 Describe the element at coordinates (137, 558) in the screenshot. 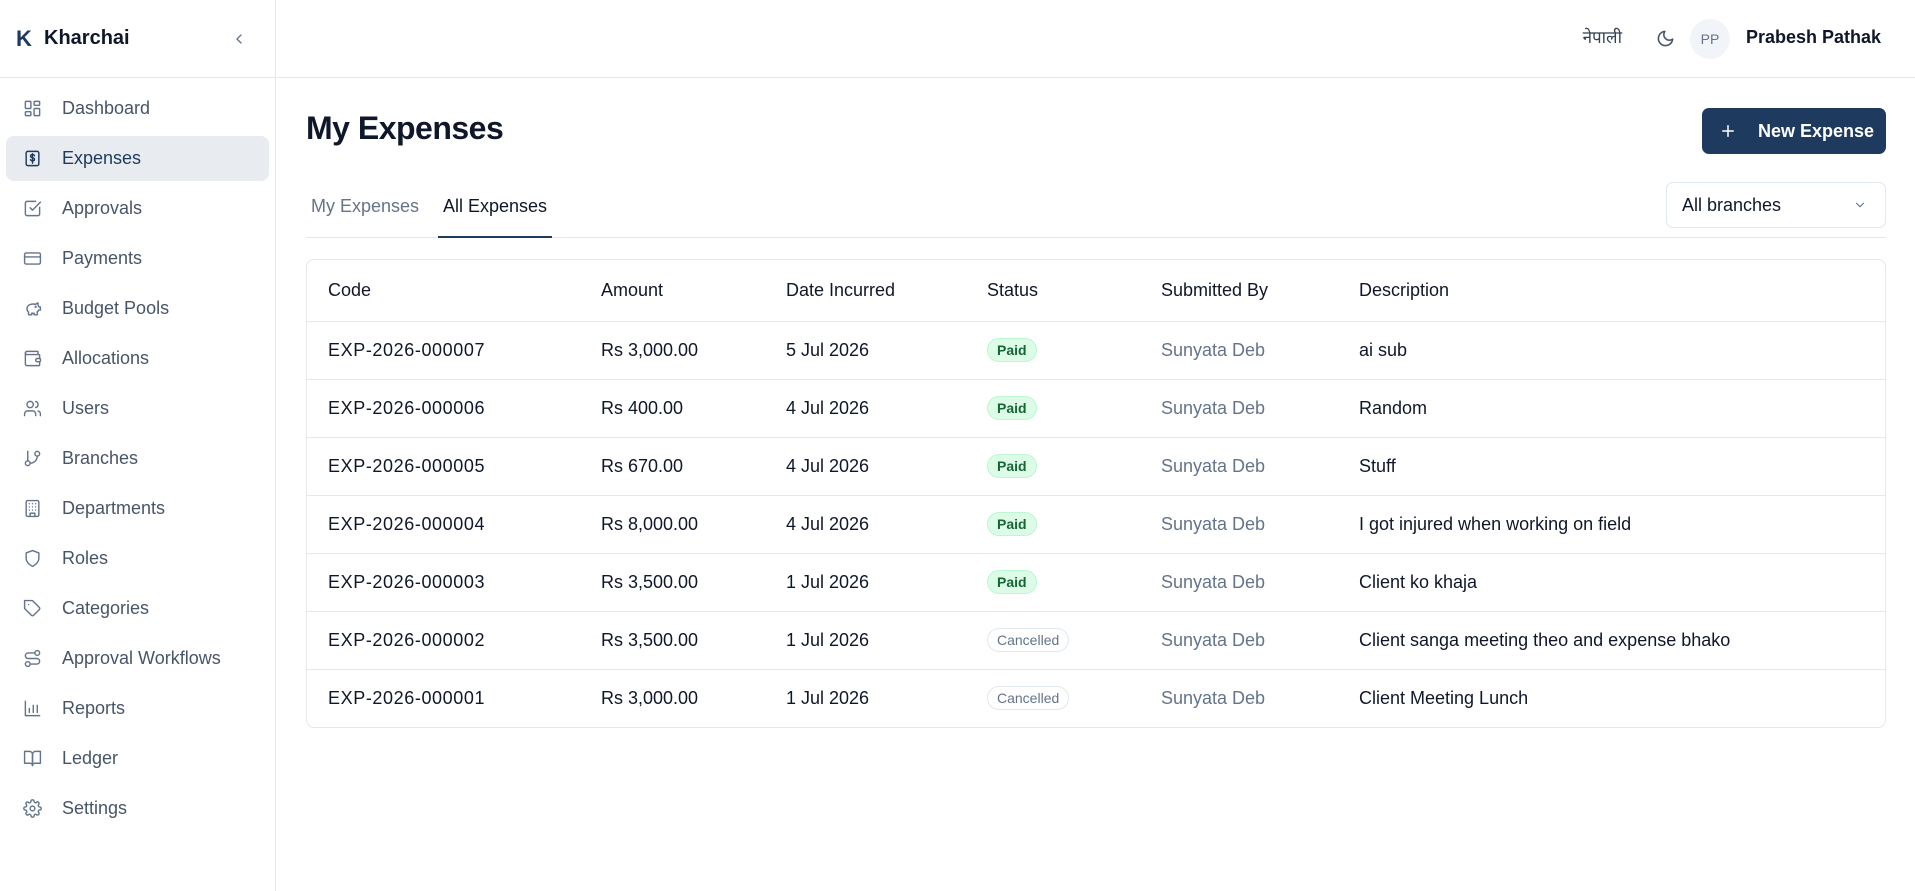

I see `sidebar-item-roles: Roles` at that location.